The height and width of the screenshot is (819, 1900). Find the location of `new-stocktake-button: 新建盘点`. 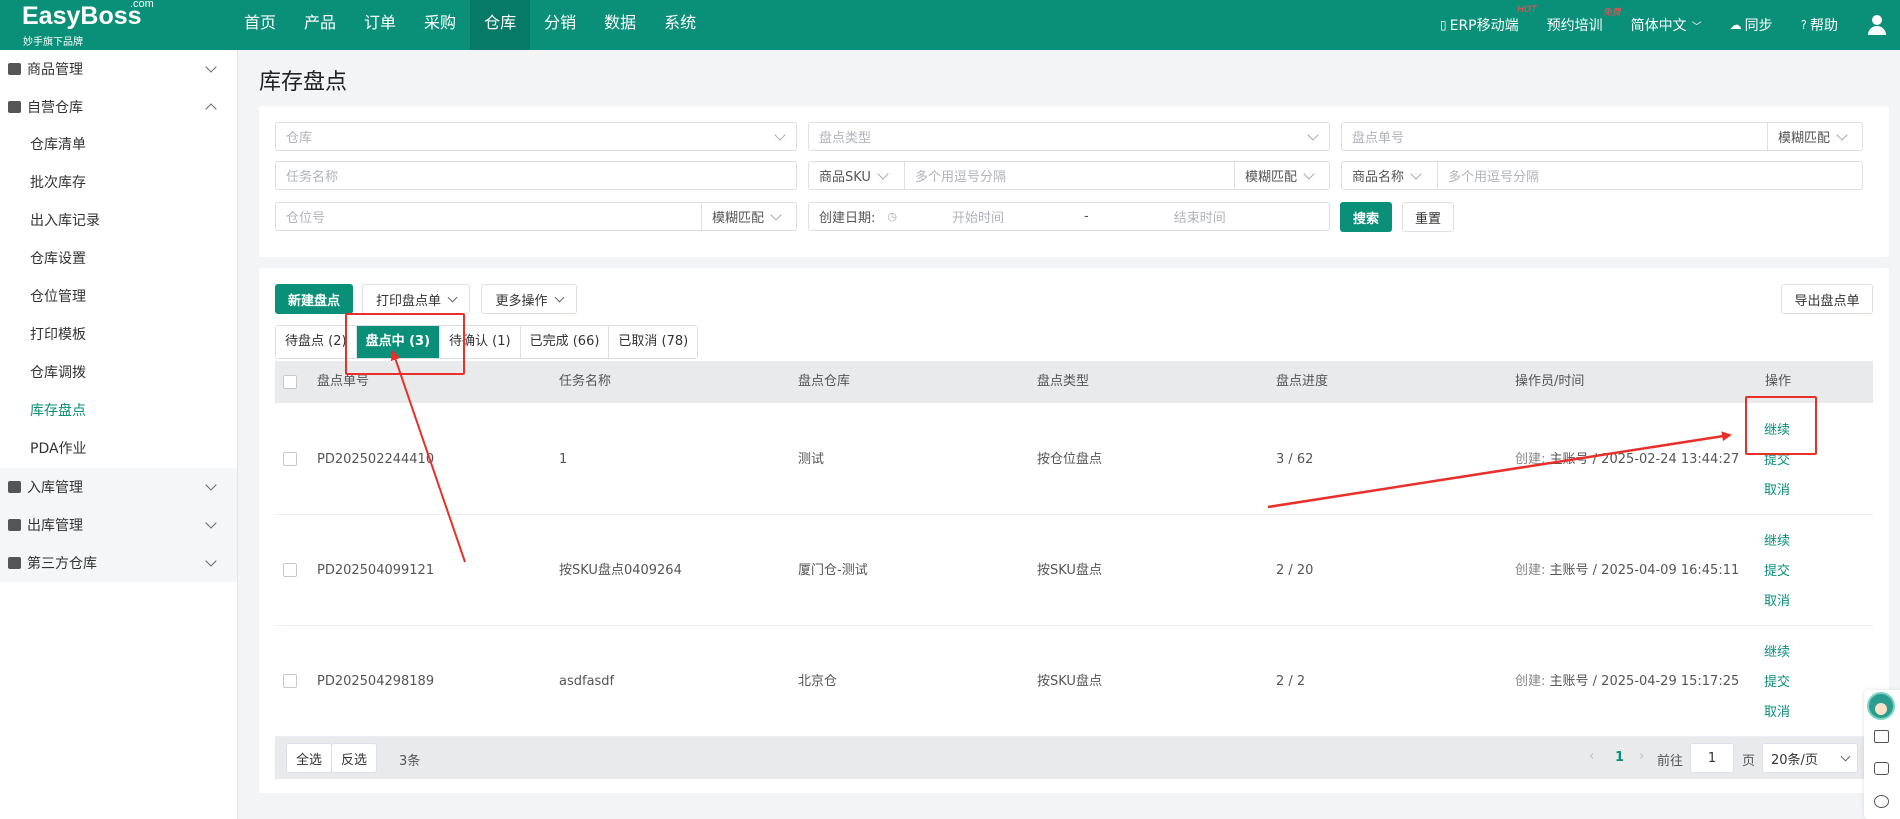

new-stocktake-button: 新建盘点 is located at coordinates (314, 299).